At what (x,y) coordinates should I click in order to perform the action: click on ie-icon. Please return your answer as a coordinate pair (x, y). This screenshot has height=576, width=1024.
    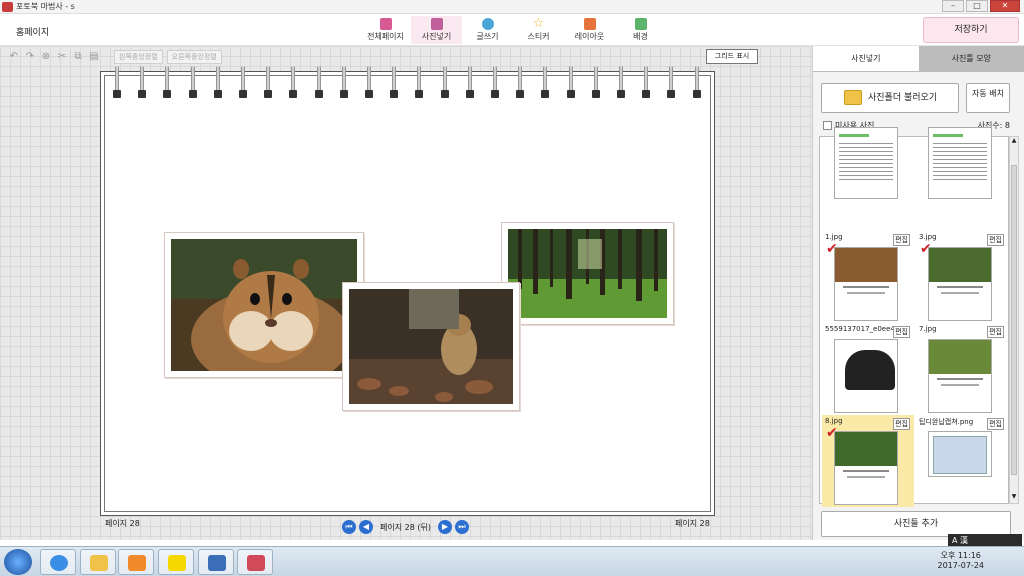
    Looking at the image, I should click on (59, 563).